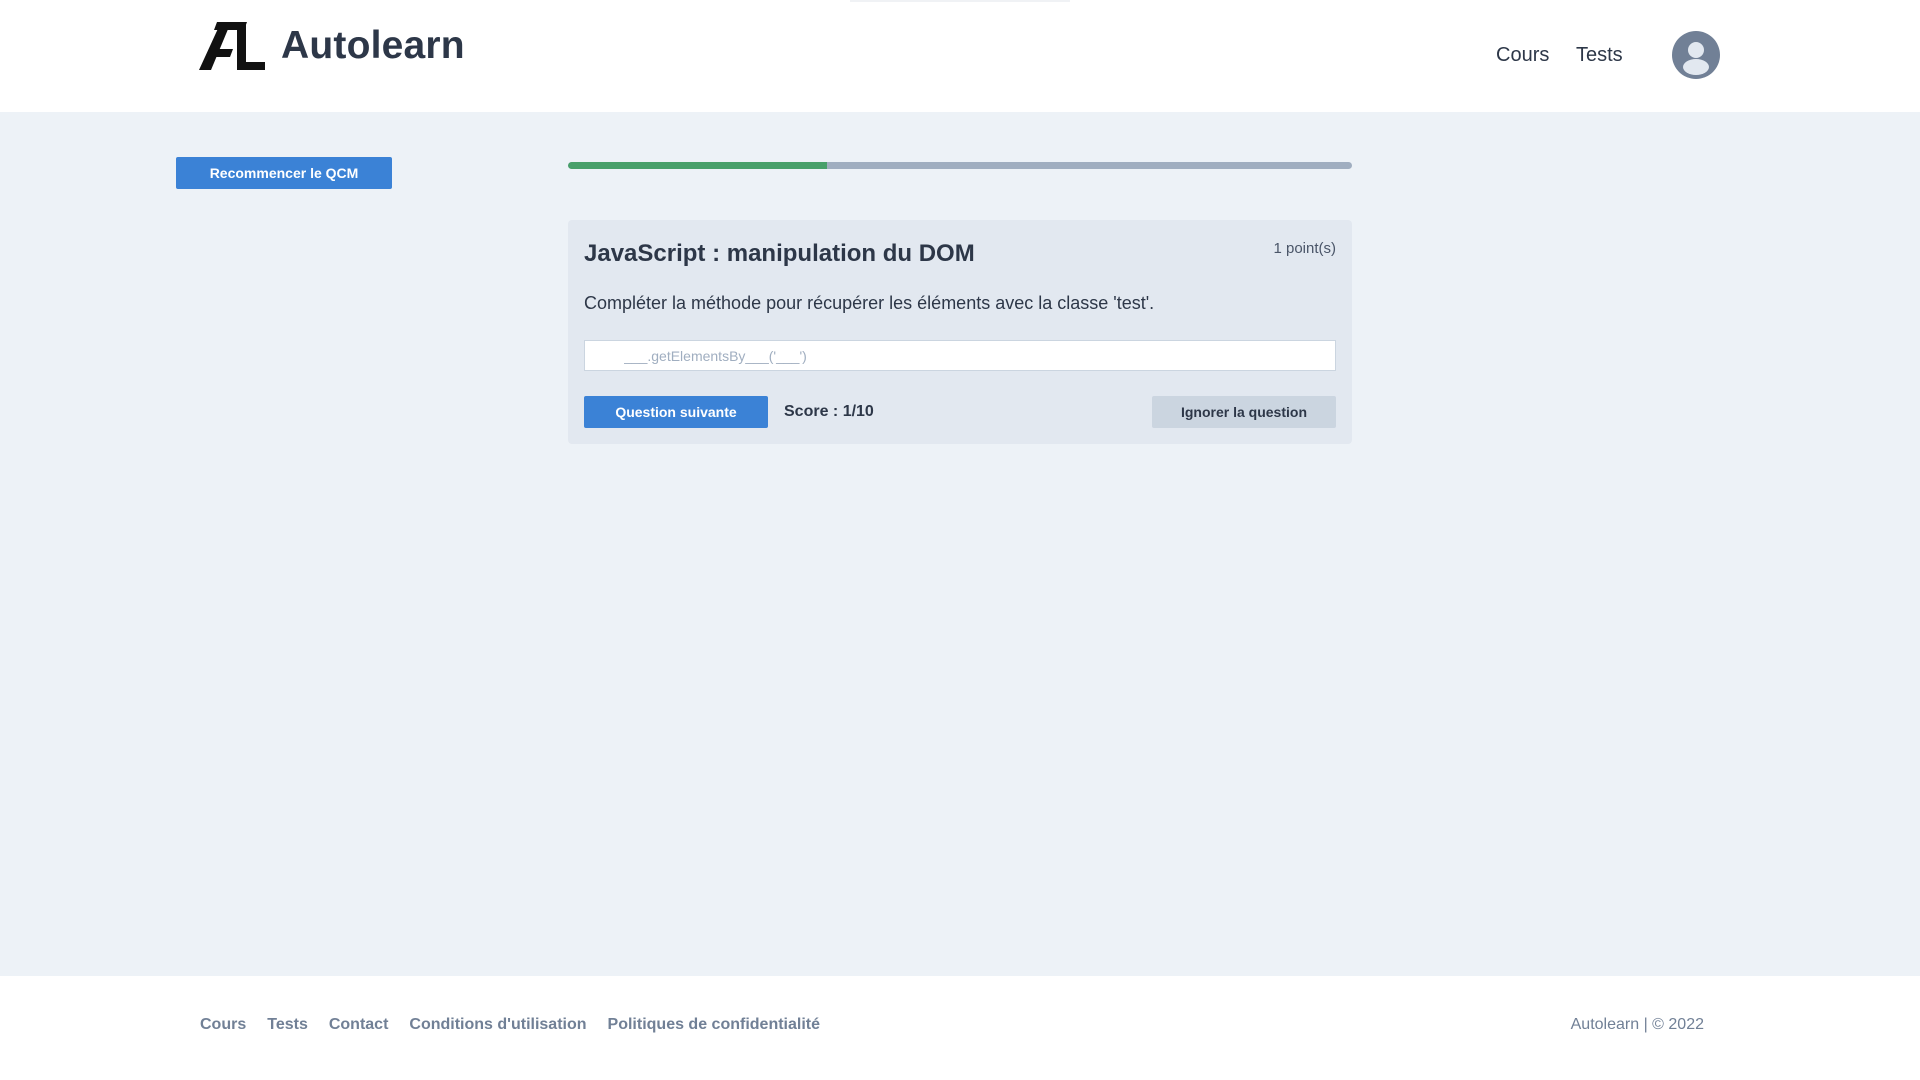 The height and width of the screenshot is (1080, 1920). Describe the element at coordinates (960, 56) in the screenshot. I see `site-header: Autolearn Cours Tests` at that location.